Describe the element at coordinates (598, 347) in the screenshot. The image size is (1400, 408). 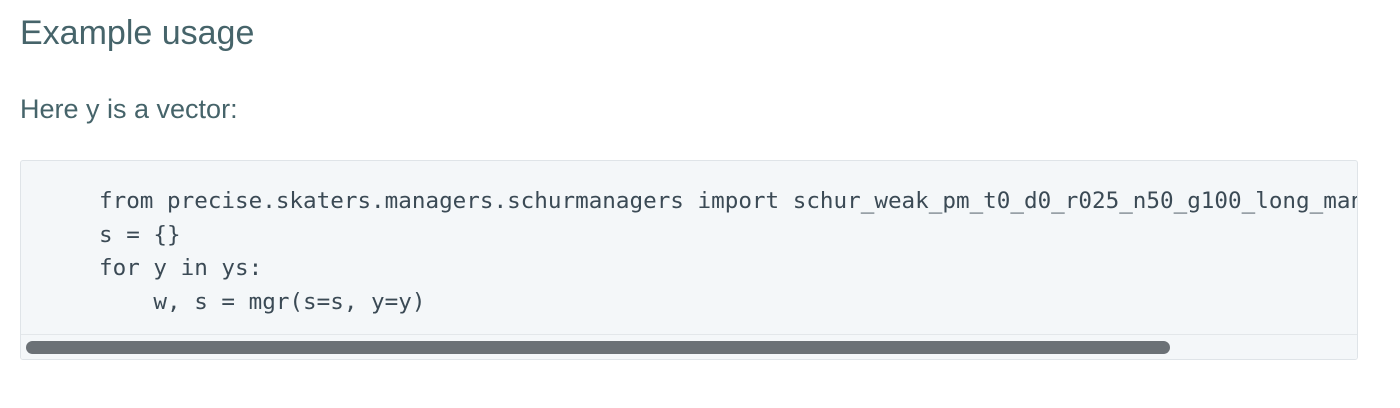
I see `horizontal-scrollbar-thumb` at that location.